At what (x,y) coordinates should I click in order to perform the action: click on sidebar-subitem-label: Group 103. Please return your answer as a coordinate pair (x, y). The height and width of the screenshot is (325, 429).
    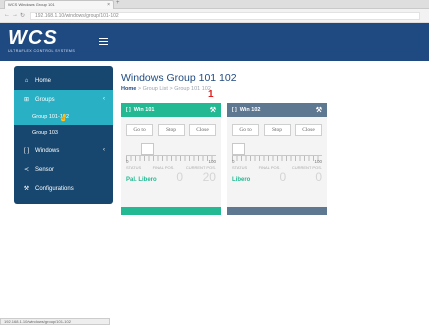
    Looking at the image, I should click on (45, 133).